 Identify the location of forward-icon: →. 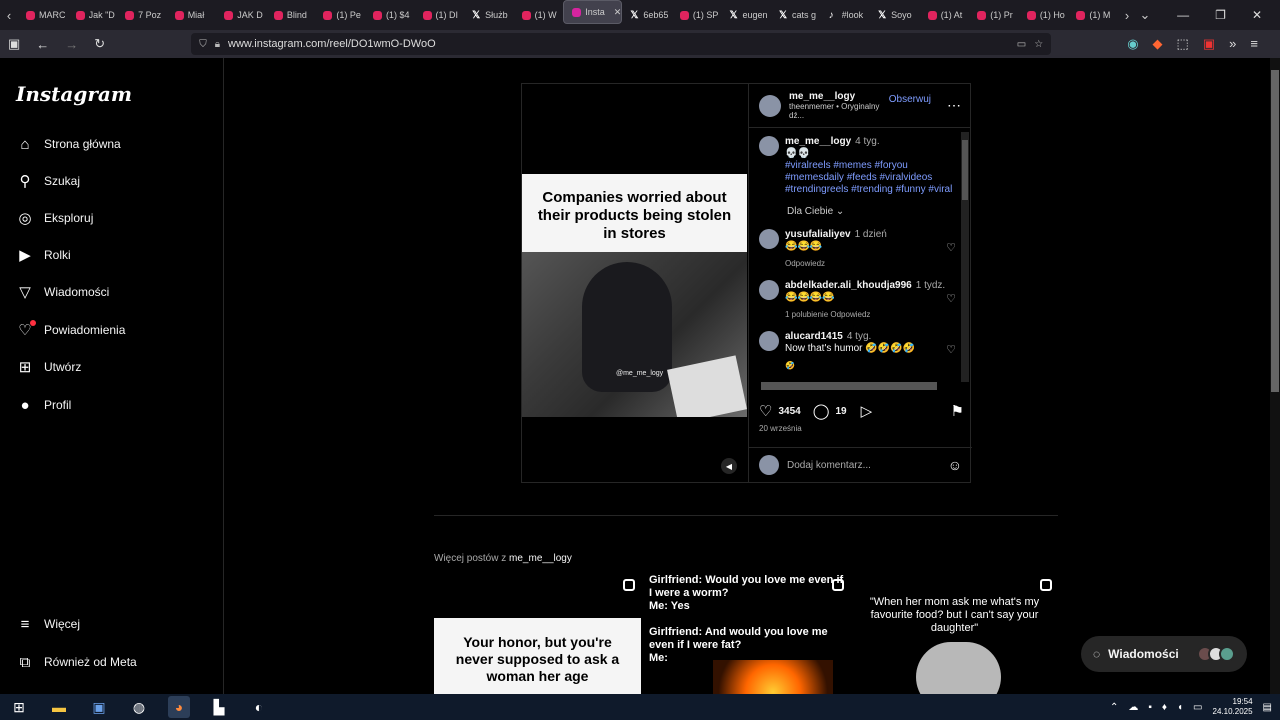
(71, 44).